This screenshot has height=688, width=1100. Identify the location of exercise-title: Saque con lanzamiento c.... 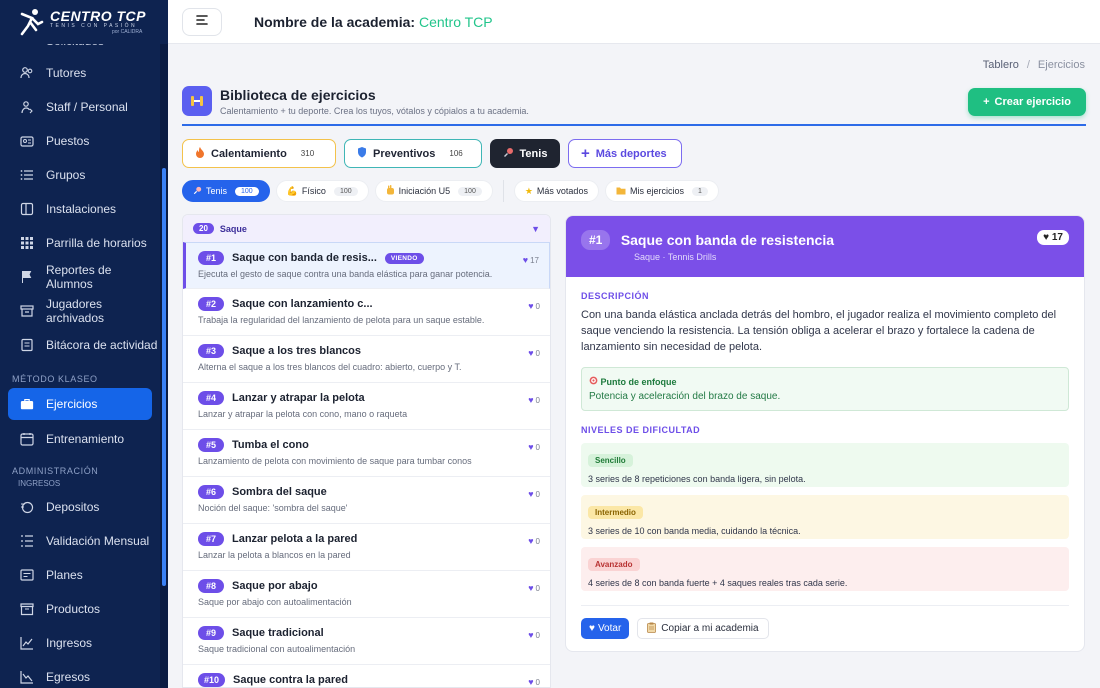
(302, 304).